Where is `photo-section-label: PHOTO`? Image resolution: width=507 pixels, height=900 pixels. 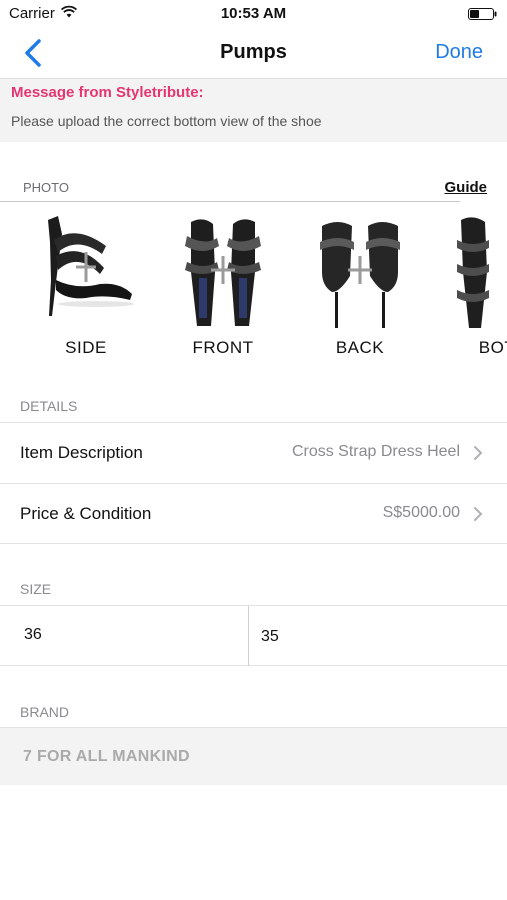
photo-section-label: PHOTO is located at coordinates (46, 187).